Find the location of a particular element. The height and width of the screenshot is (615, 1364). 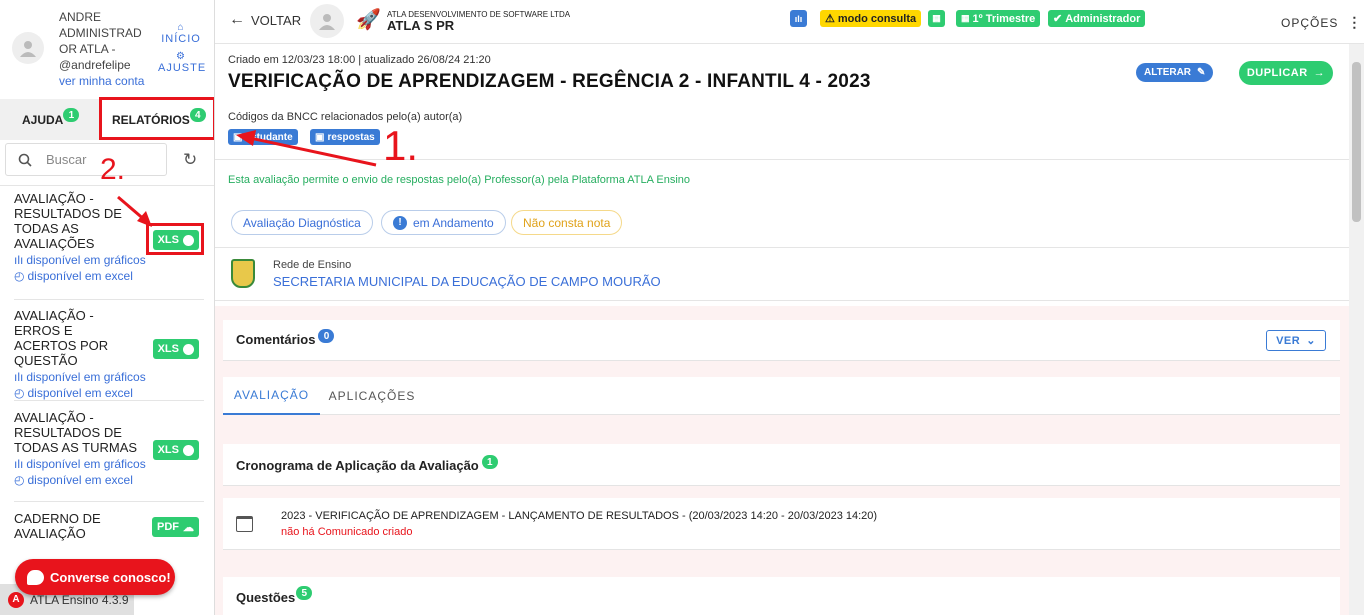

tab-help-label: AJUDA is located at coordinates (43, 120).